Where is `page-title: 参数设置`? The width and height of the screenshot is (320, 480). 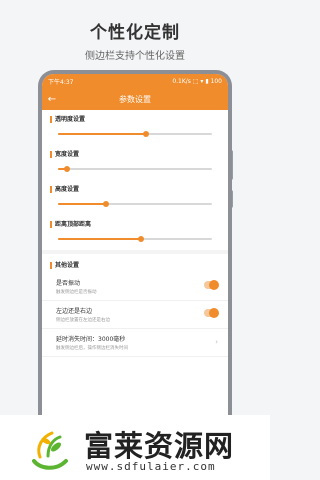 page-title: 参数设置 is located at coordinates (135, 99).